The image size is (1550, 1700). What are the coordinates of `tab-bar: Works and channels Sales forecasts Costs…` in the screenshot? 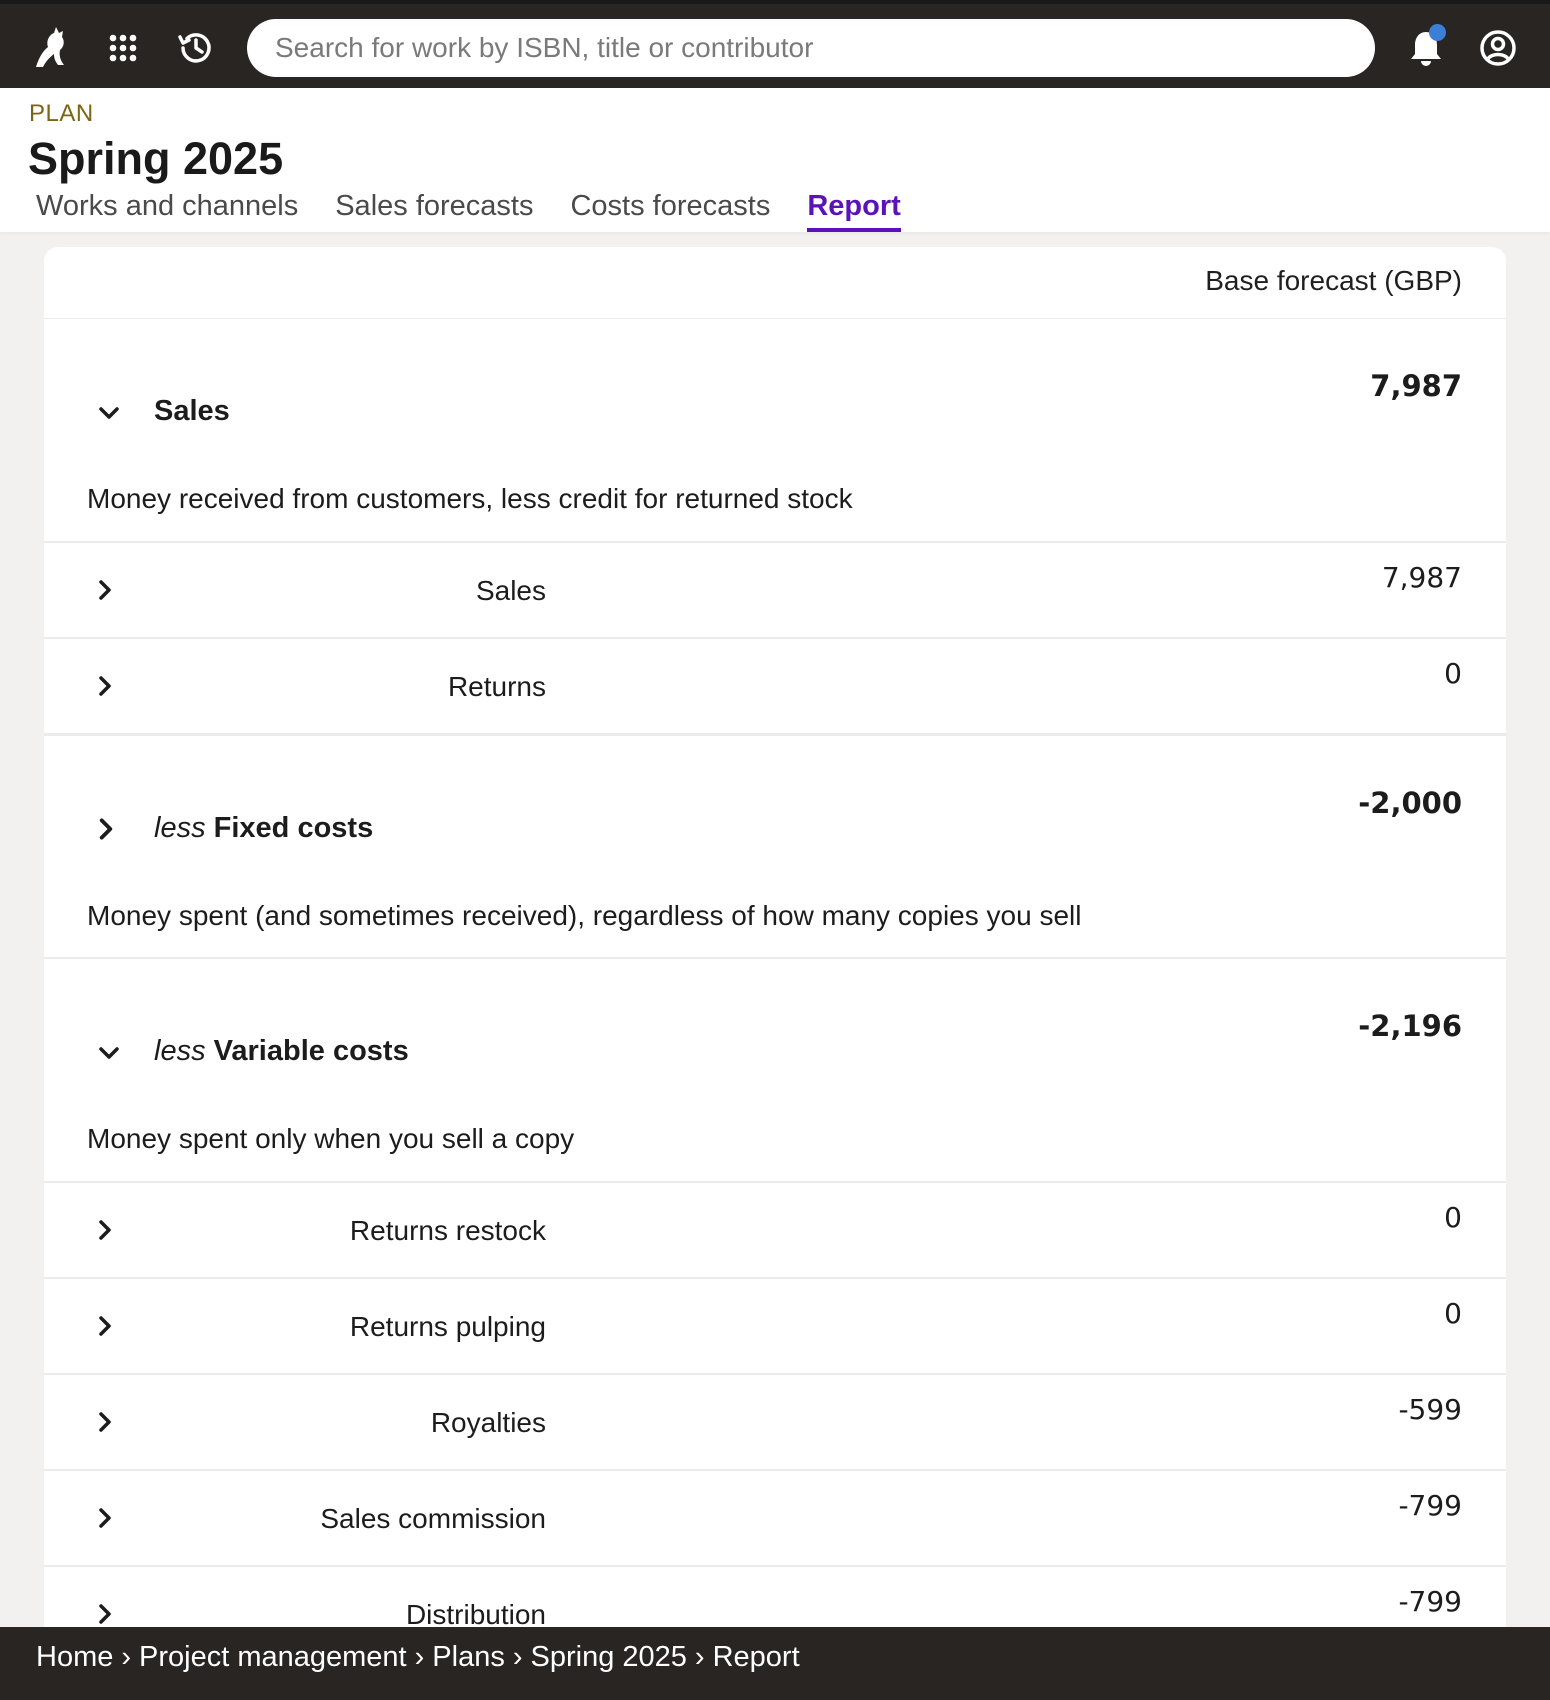 It's located at (487, 211).